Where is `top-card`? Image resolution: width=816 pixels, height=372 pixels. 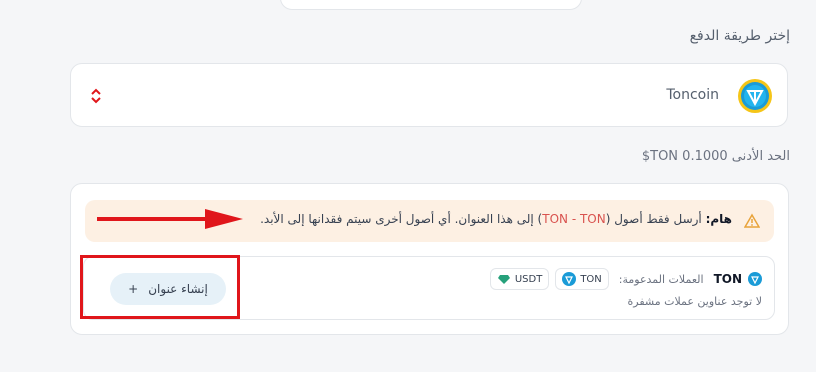
top-card is located at coordinates (431, 5).